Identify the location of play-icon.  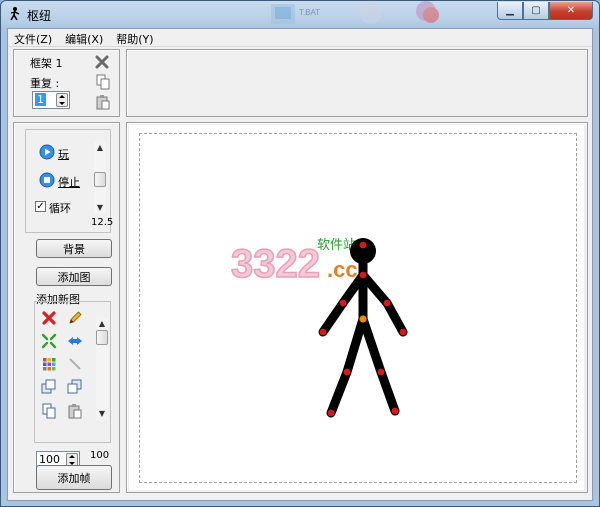
(47, 152).